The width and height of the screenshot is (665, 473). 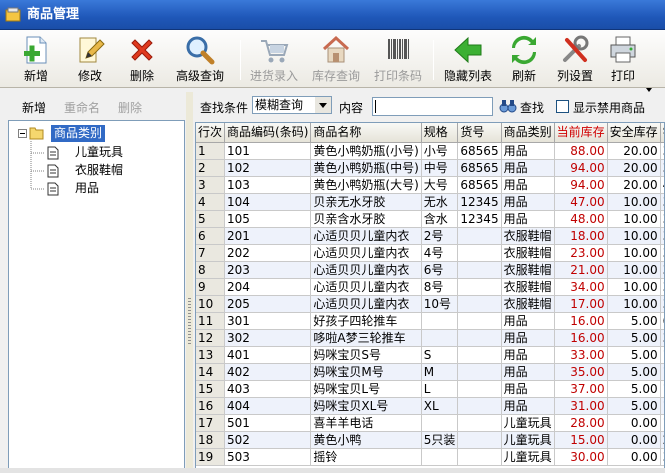 What do you see at coordinates (35, 76) in the screenshot?
I see `new-button-label: 新增` at bounding box center [35, 76].